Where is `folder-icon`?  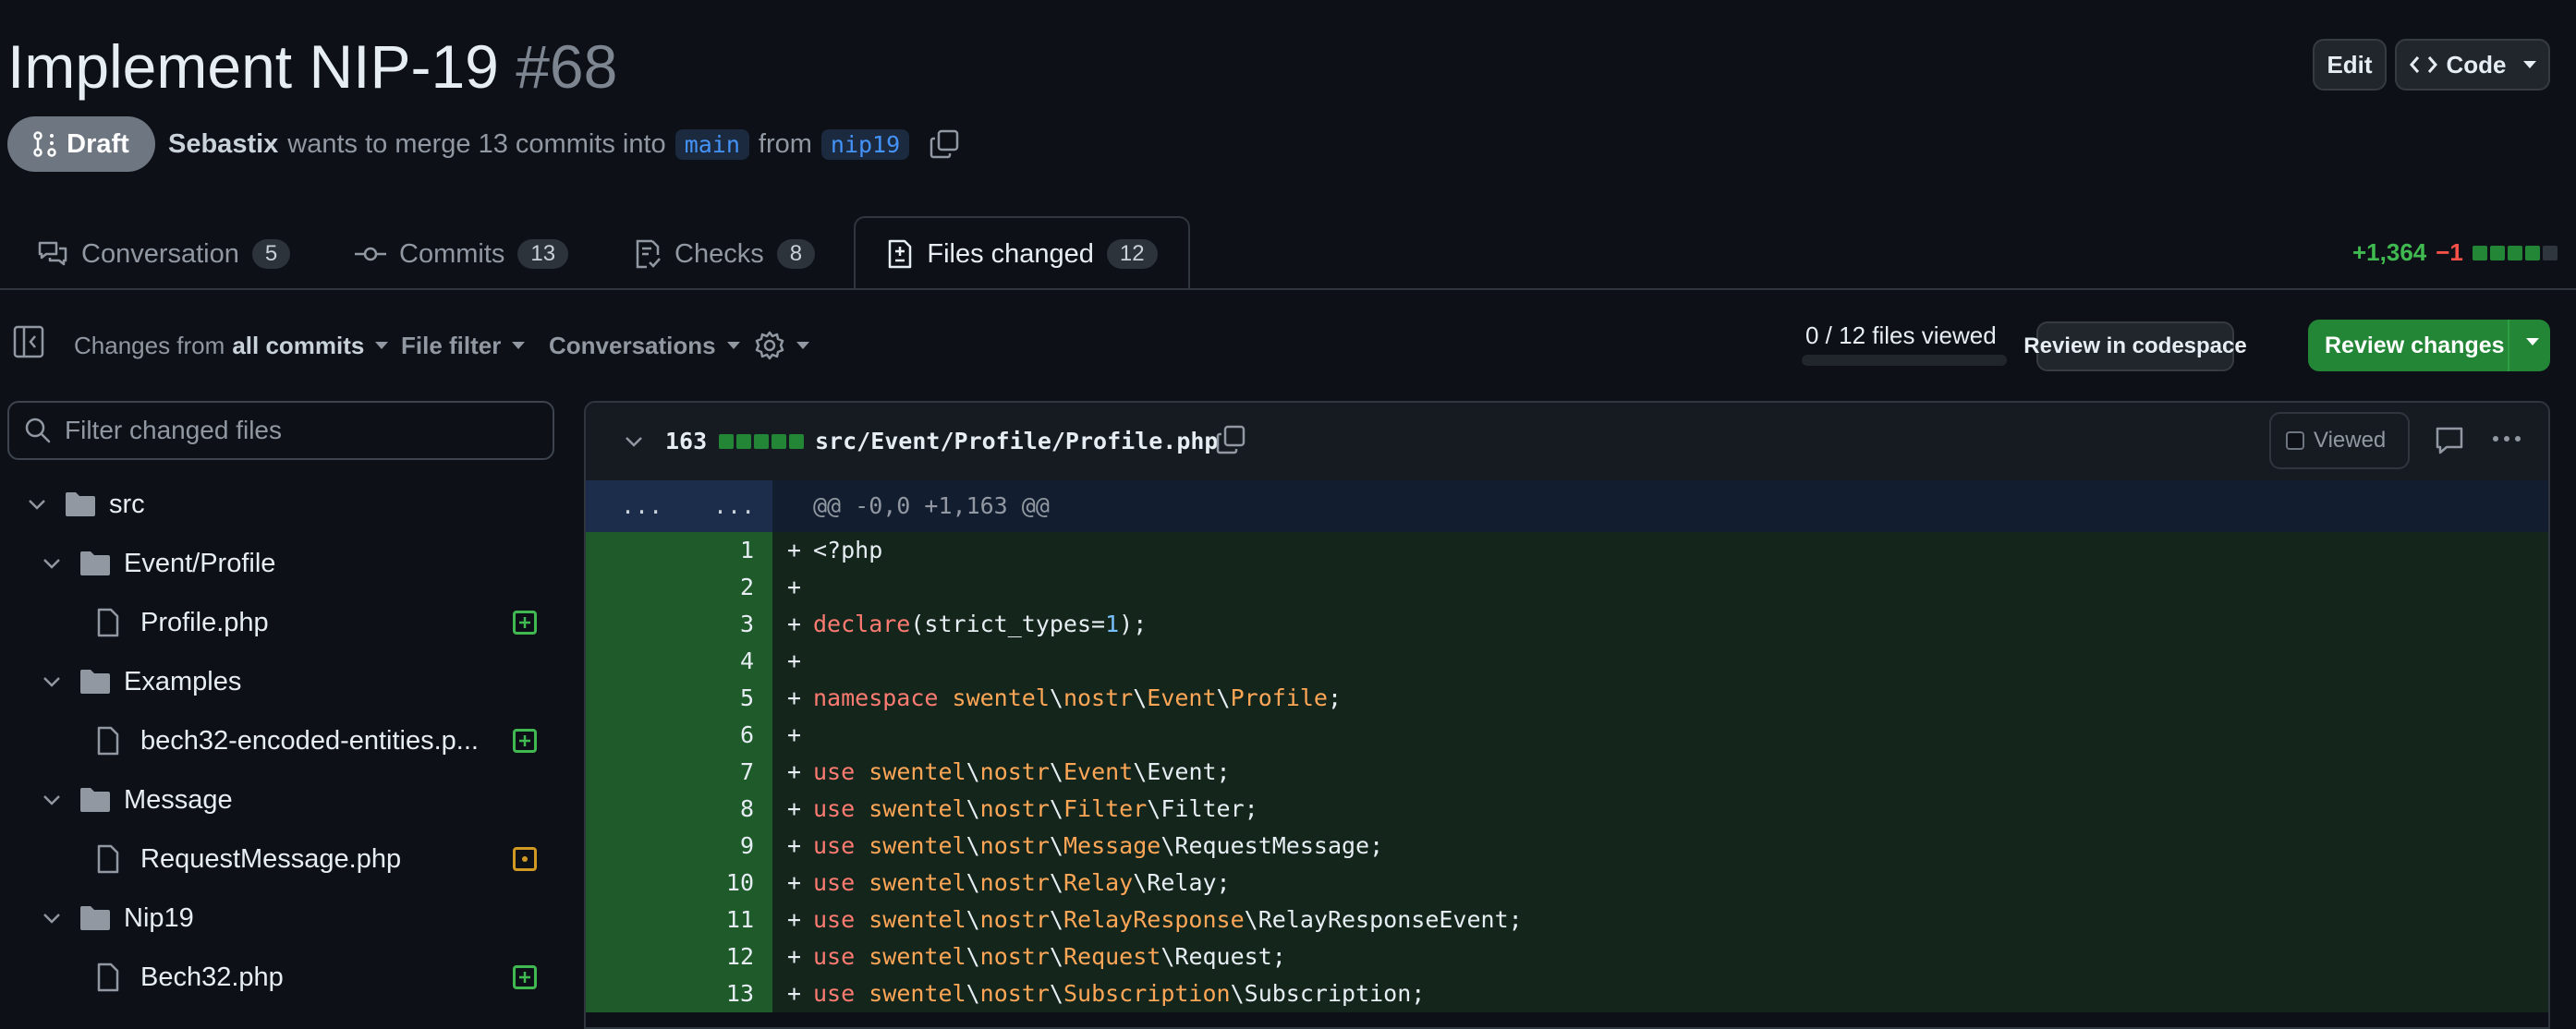 folder-icon is located at coordinates (95, 563).